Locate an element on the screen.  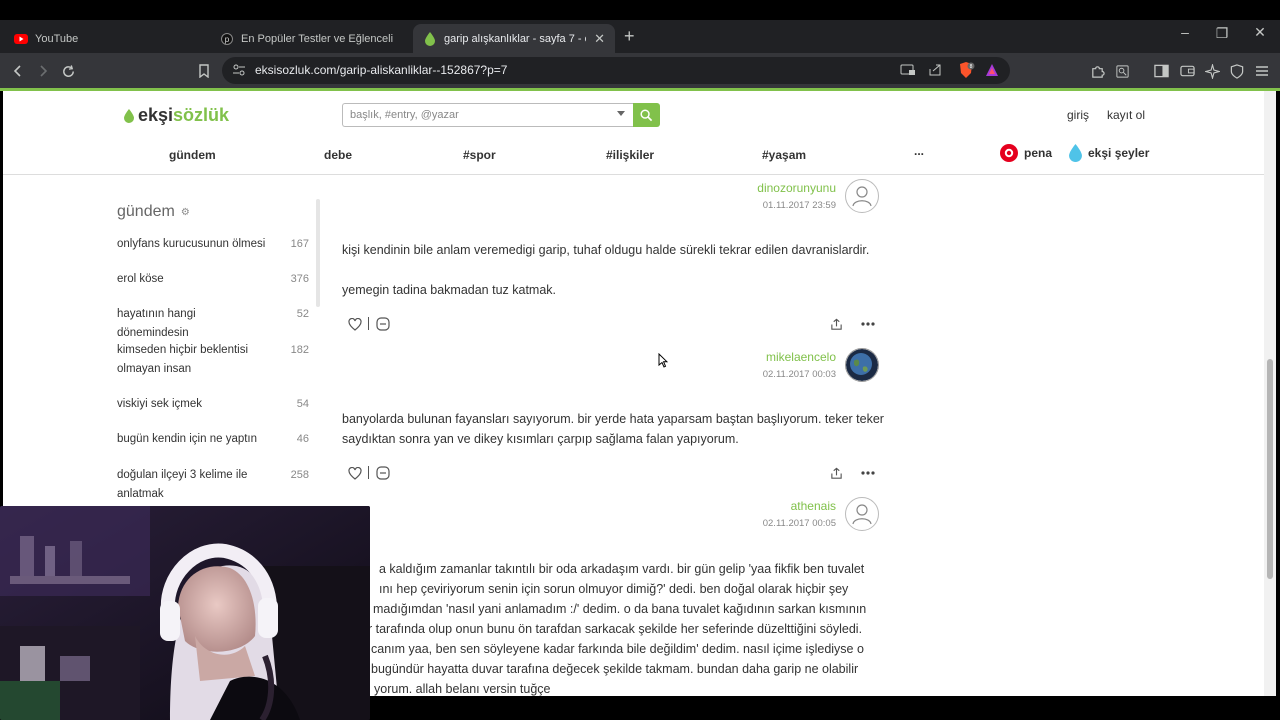
register-link: kayıt ol is located at coordinates (1126, 115).